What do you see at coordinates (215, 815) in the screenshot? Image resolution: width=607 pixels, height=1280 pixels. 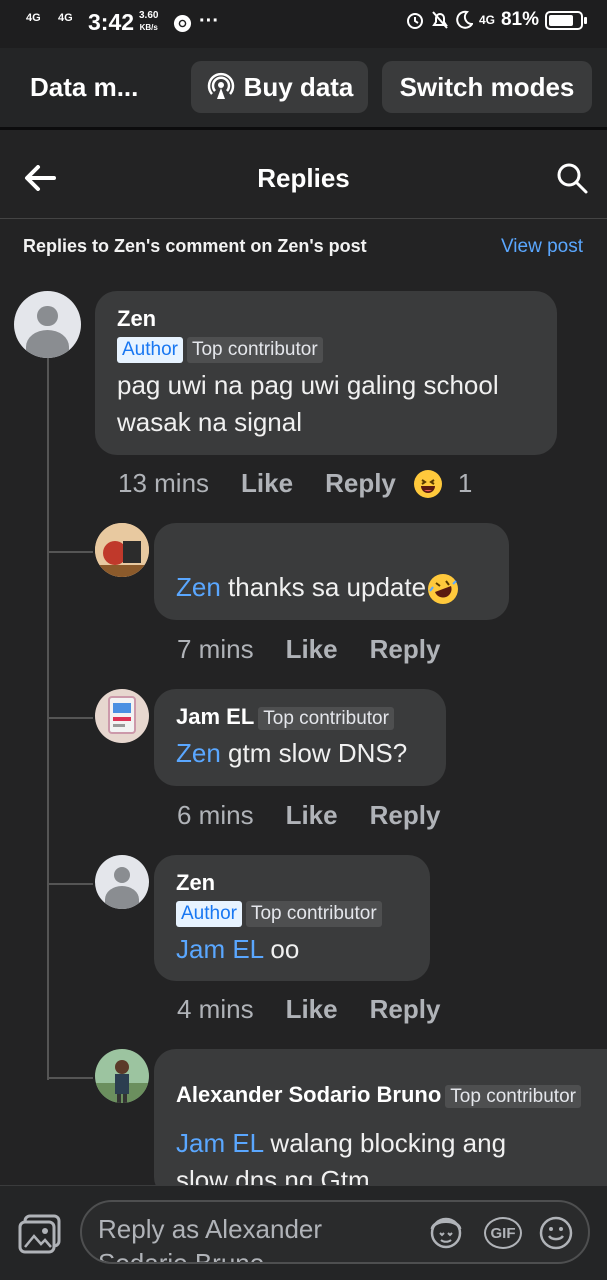 I see `comment-time: 6 mins` at bounding box center [215, 815].